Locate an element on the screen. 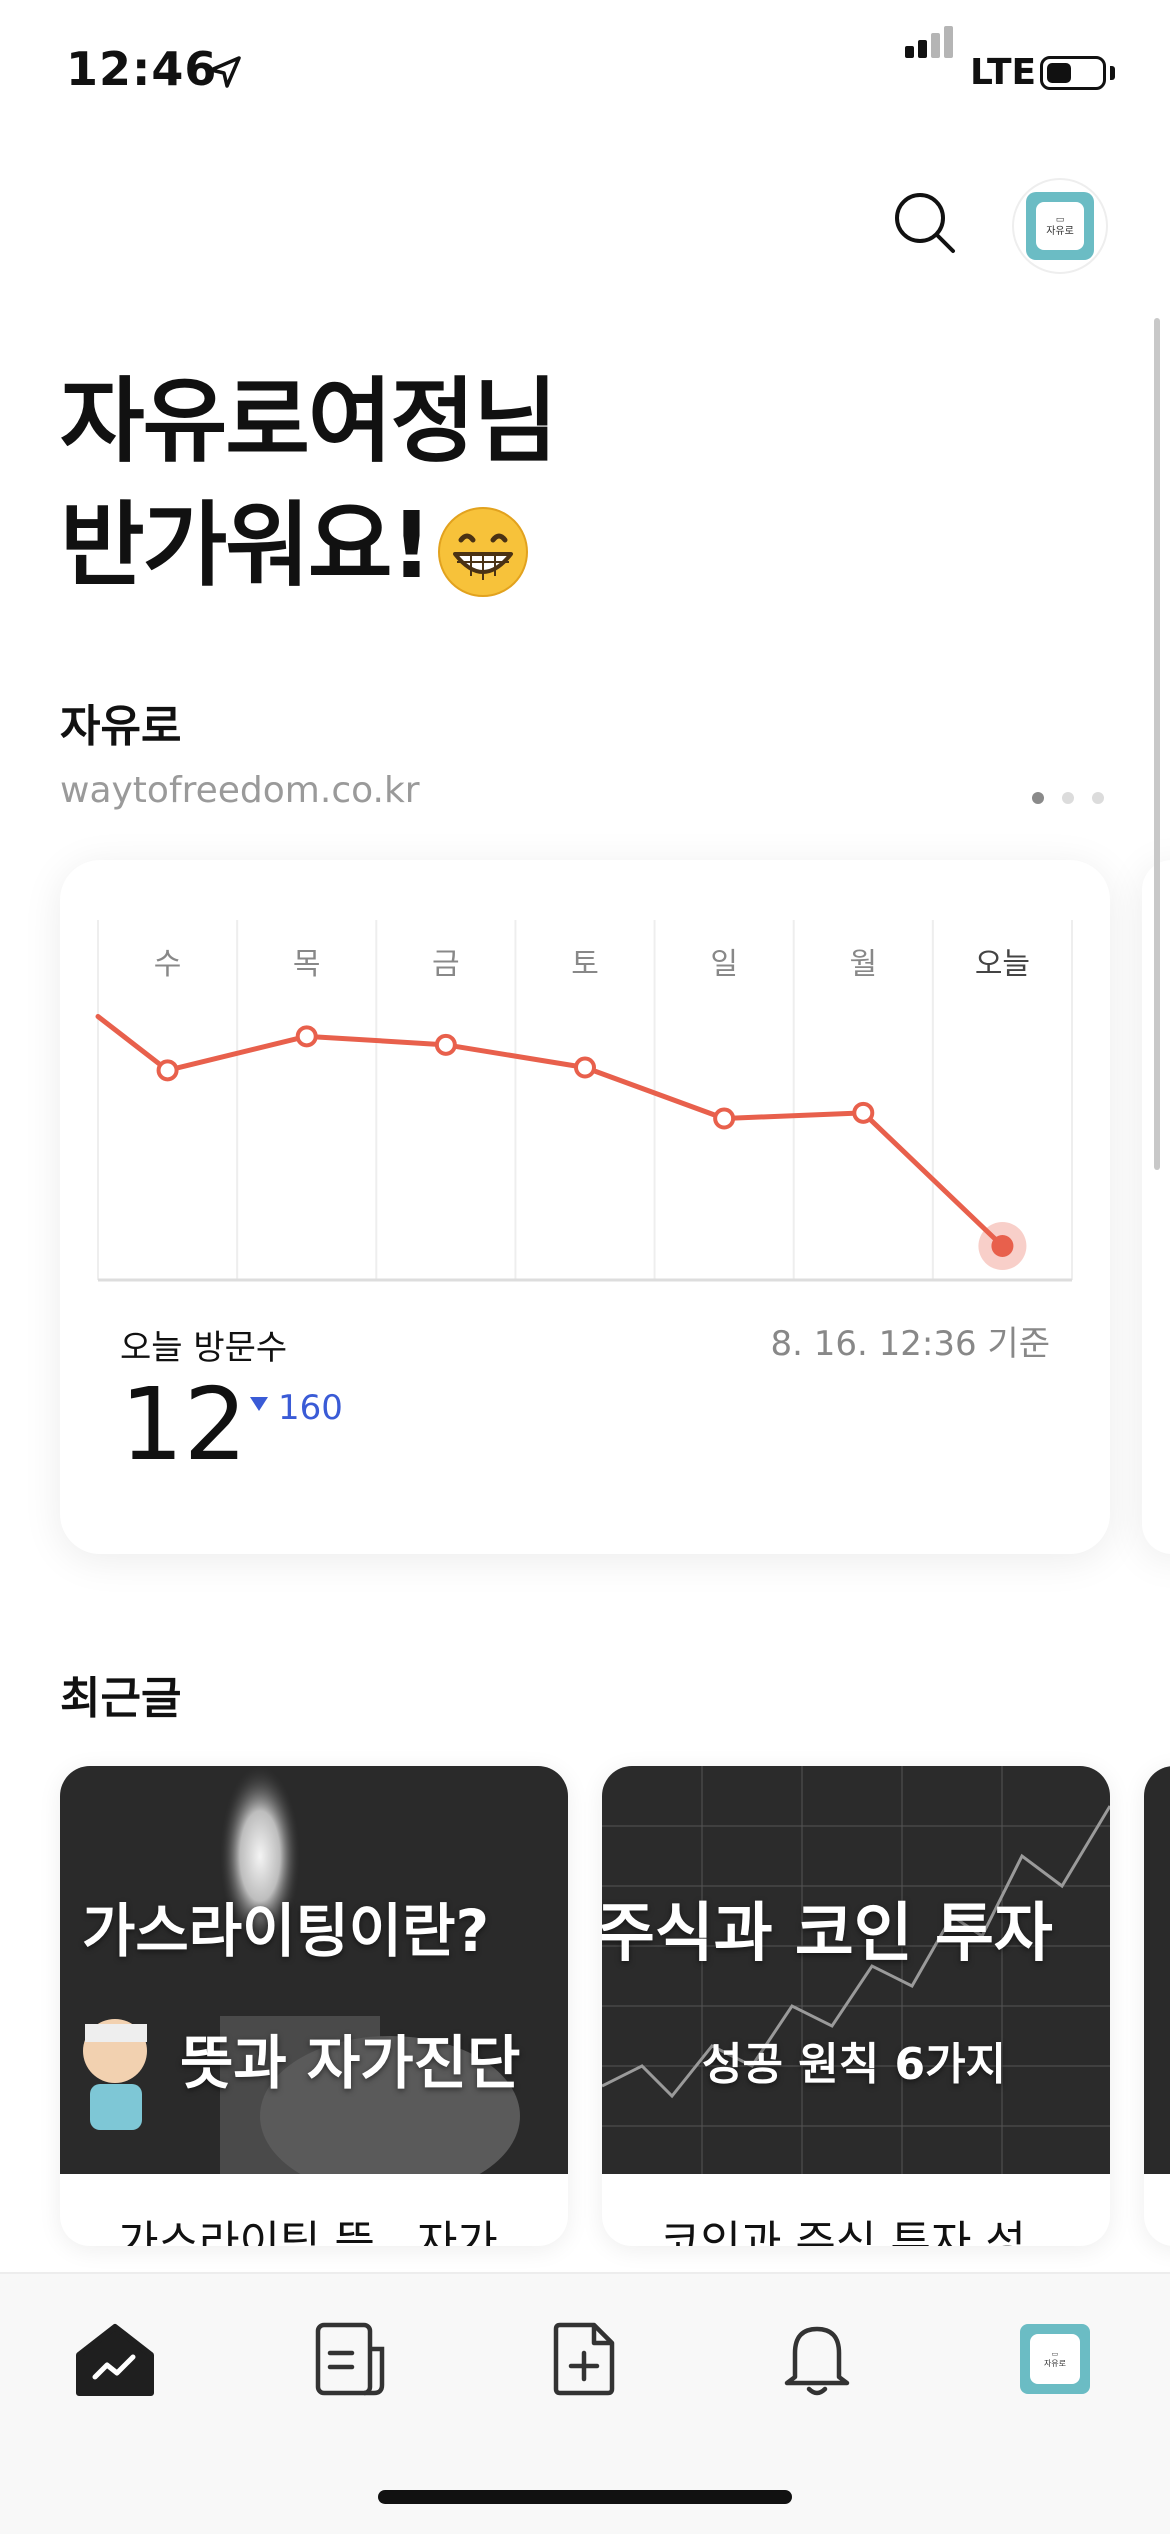 This screenshot has width=1170, height=2534. notifications-icon is located at coordinates (817, 2361).